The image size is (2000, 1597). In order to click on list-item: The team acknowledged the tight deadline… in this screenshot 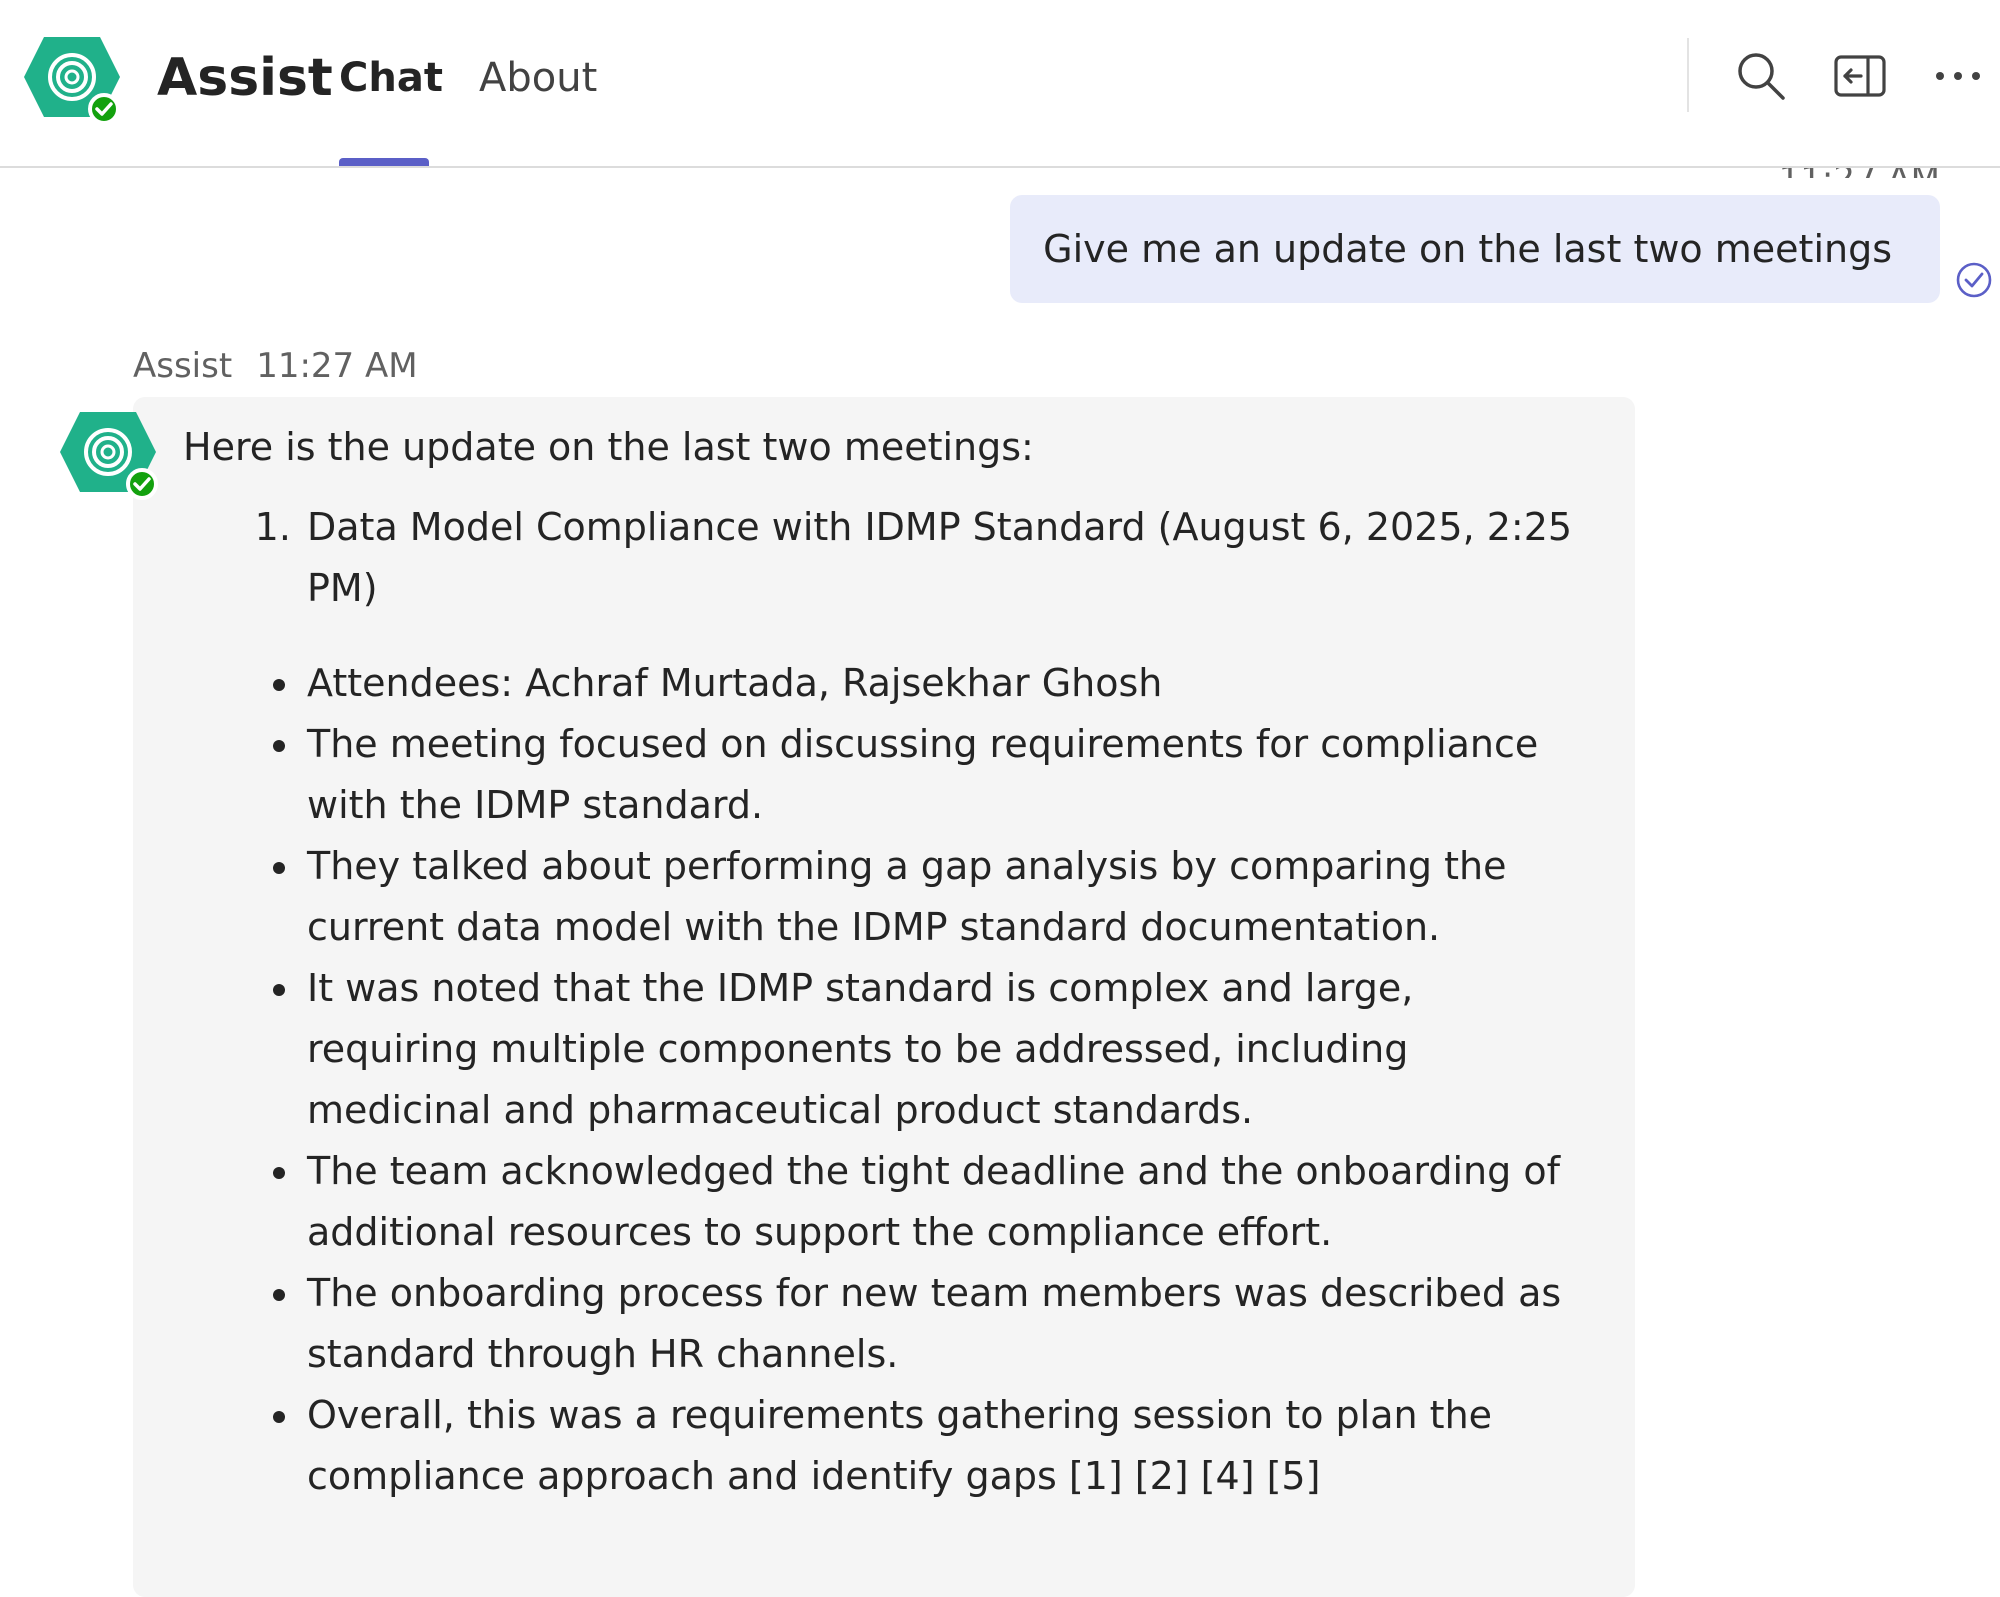, I will do `click(944, 1202)`.